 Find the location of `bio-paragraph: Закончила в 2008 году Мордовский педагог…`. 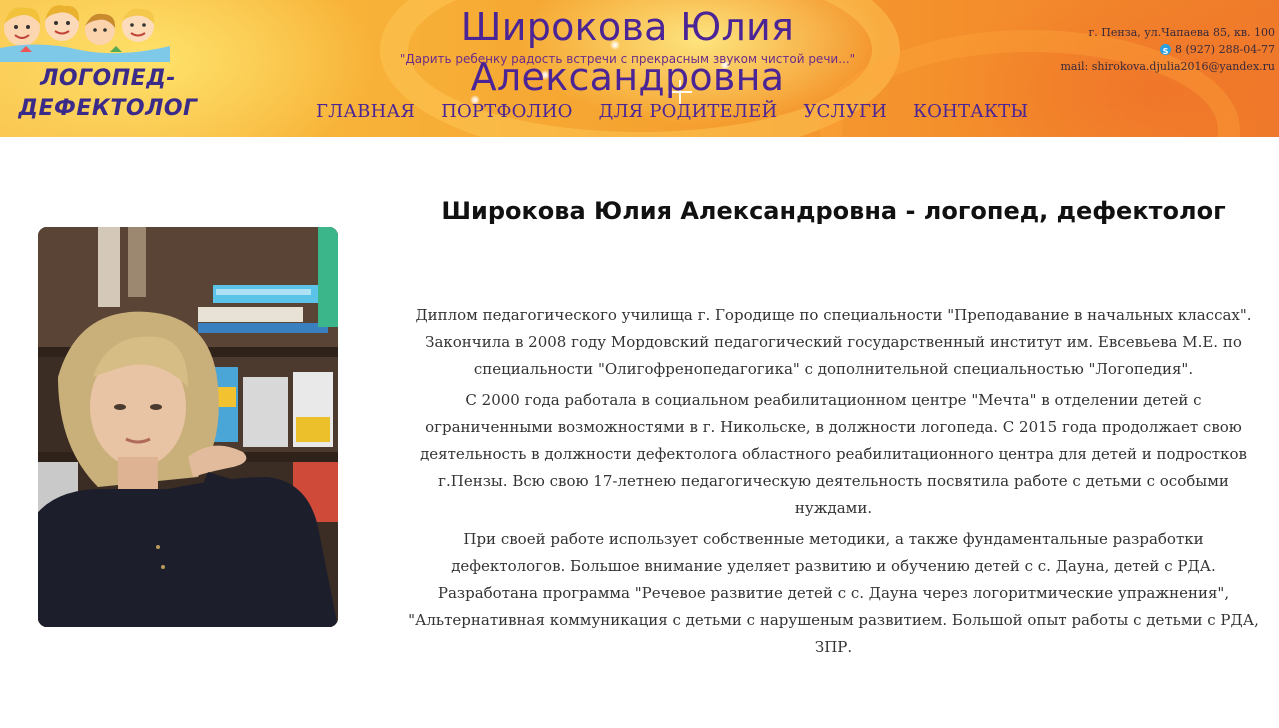

bio-paragraph: Закончила в 2008 году Мордовский педагог… is located at coordinates (833, 355).